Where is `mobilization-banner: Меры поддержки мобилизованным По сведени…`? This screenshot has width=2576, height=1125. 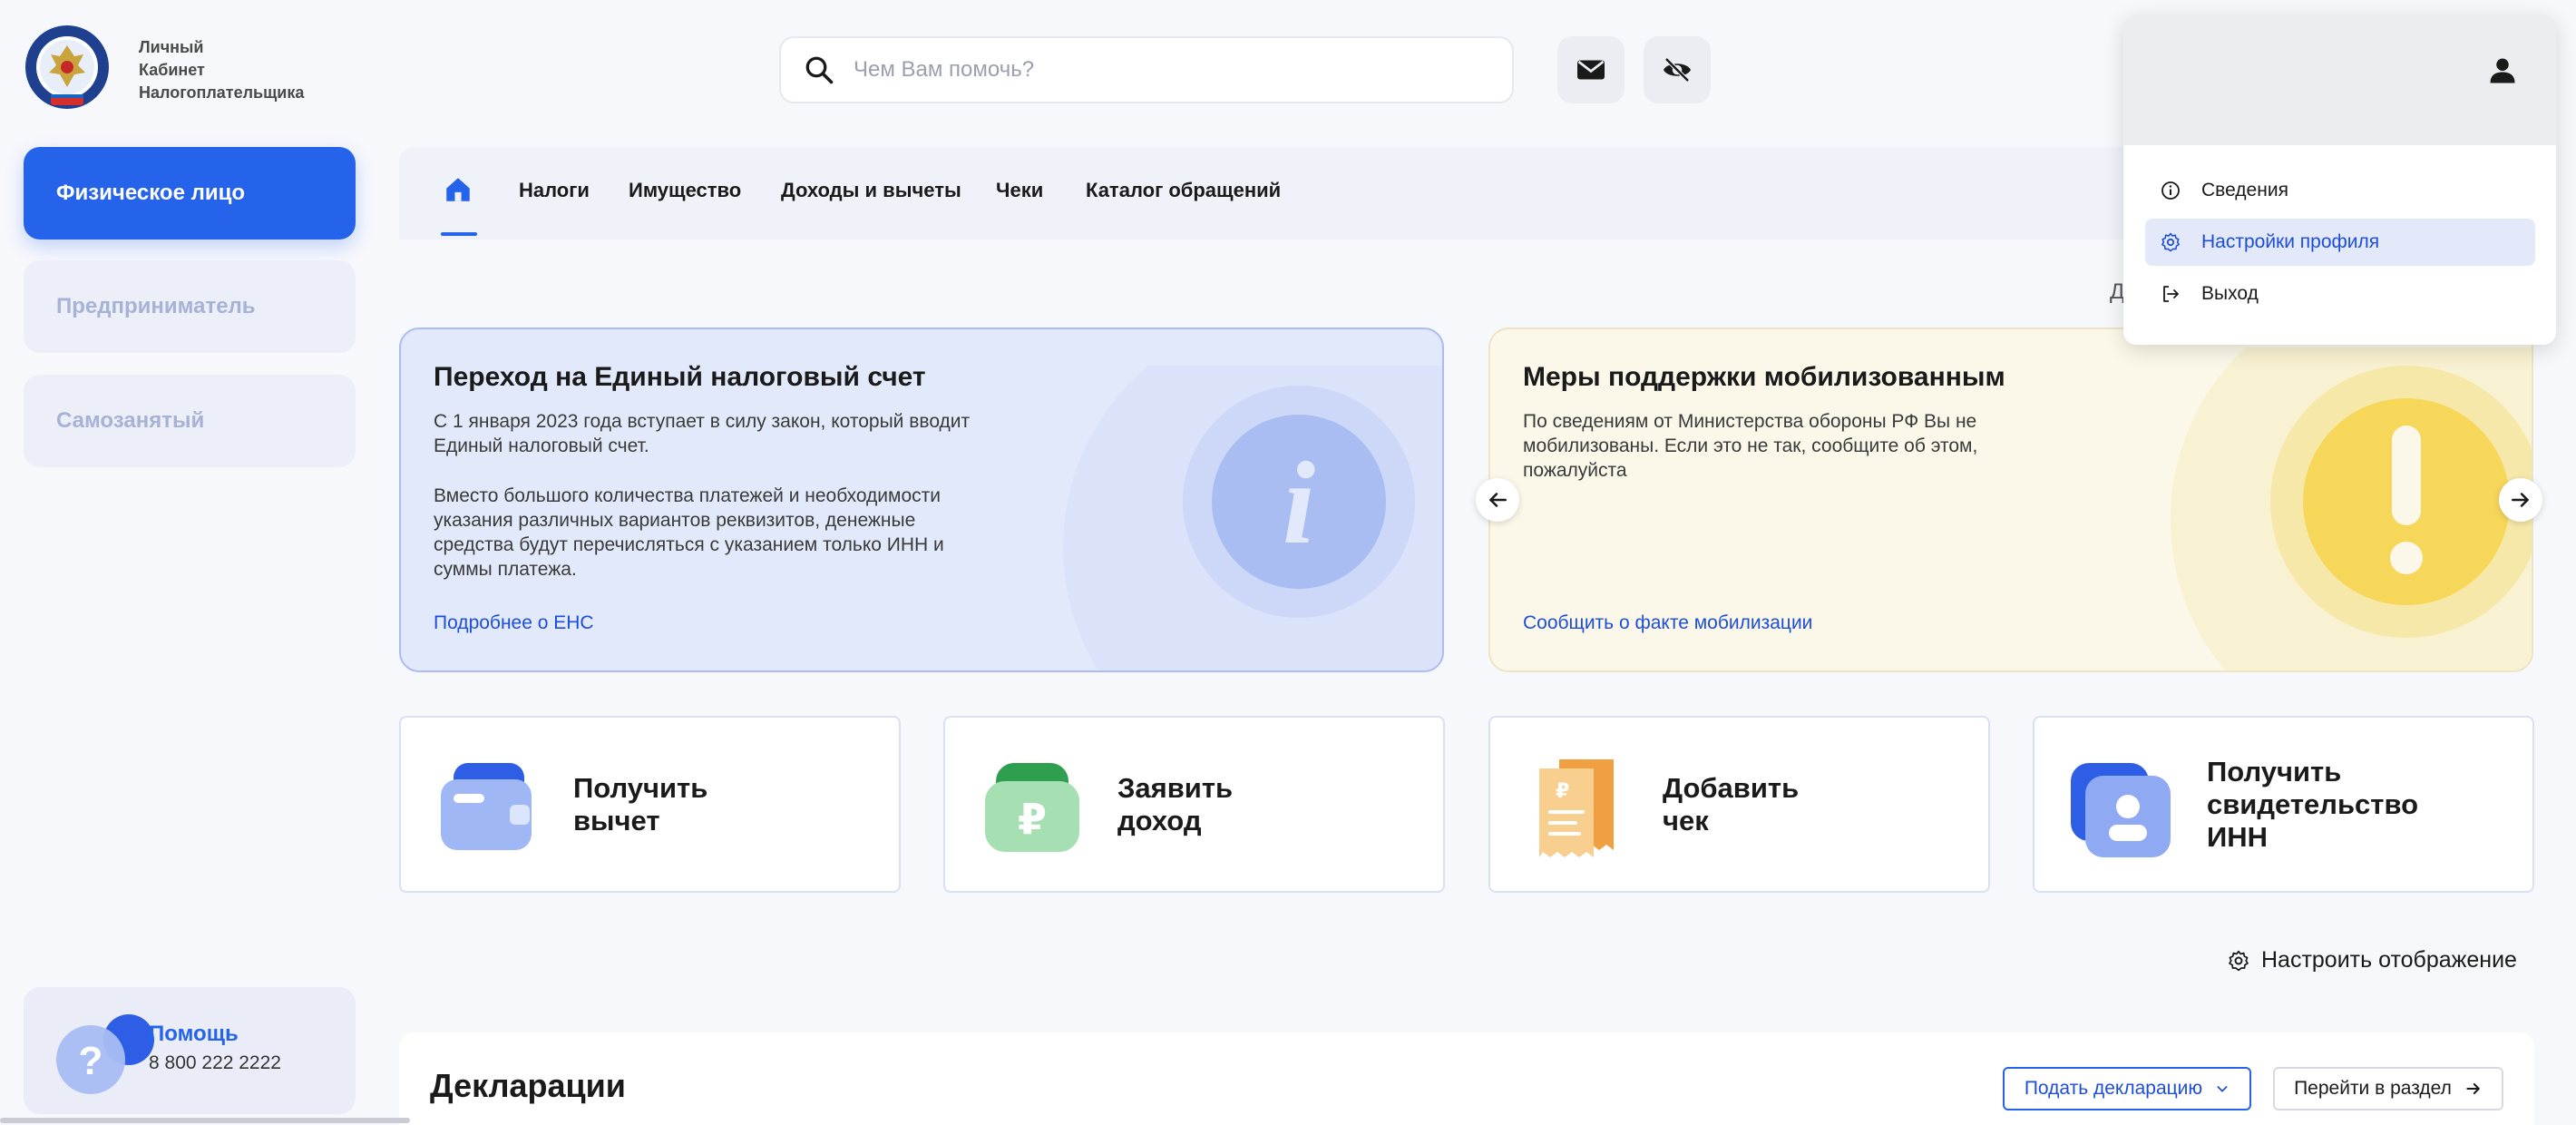 mobilization-banner: Меры поддержки мобилизованным По сведени… is located at coordinates (2010, 500).